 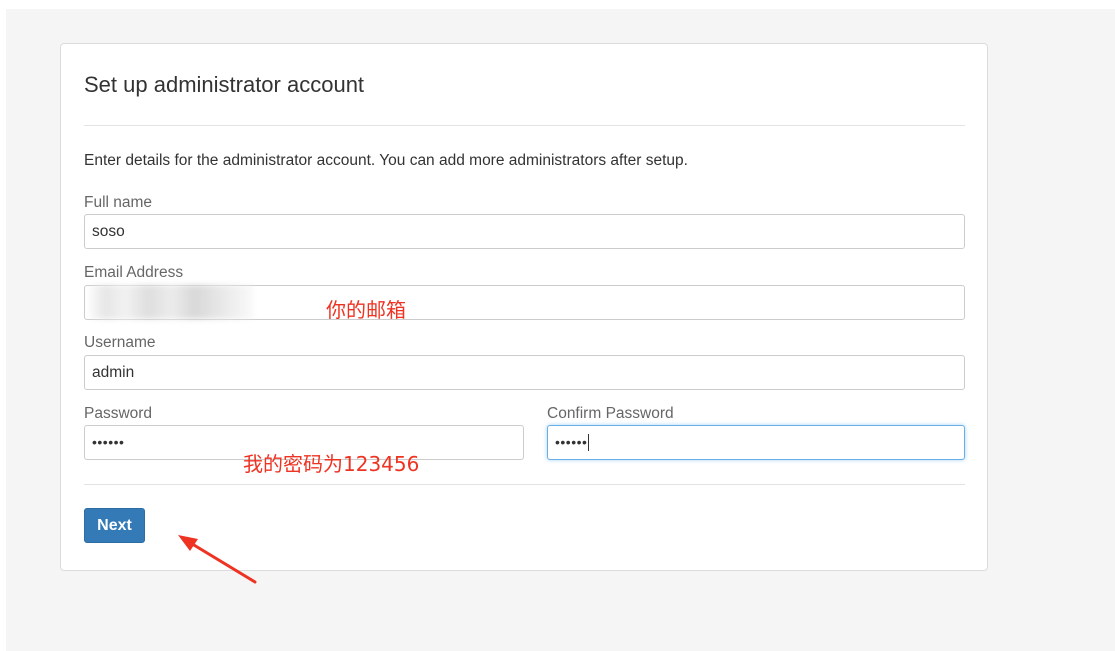 I want to click on text-cursor, so click(x=589, y=443).